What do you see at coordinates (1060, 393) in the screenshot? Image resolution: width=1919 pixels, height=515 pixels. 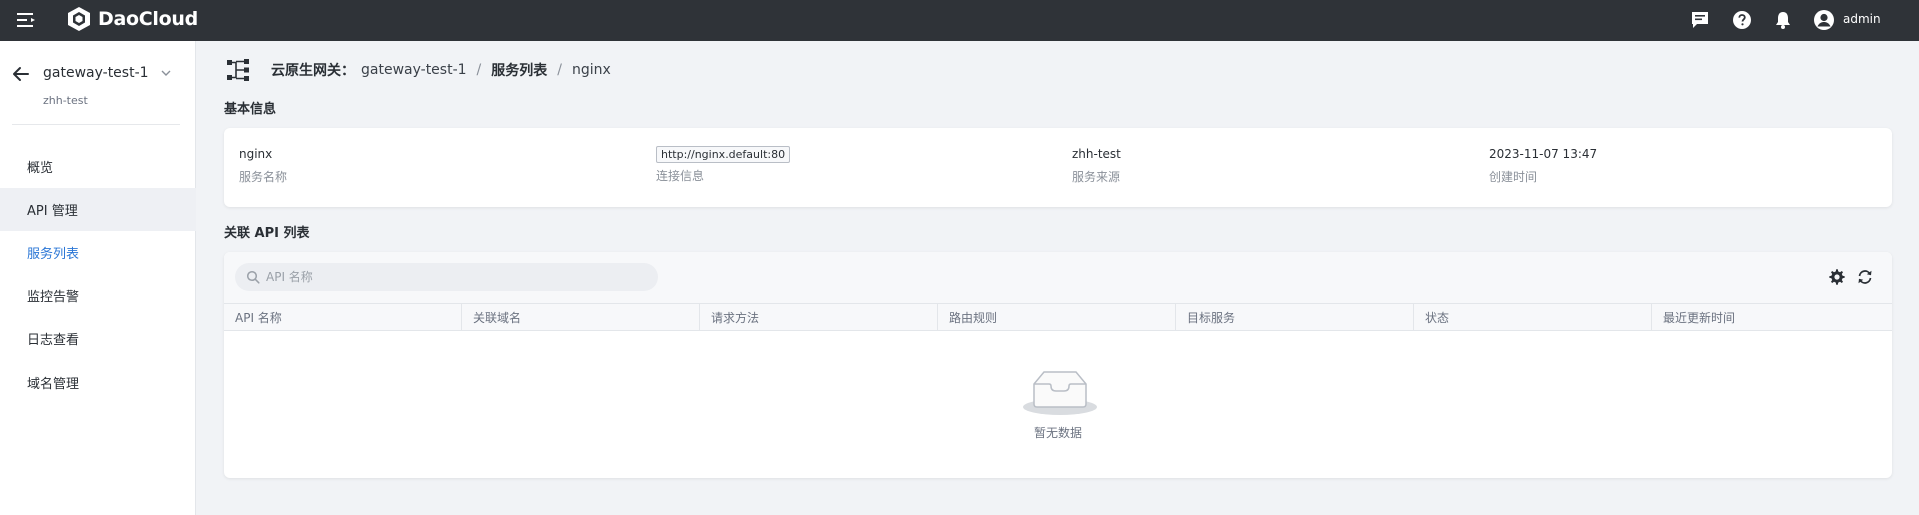 I see `empty-inbox-icon` at bounding box center [1060, 393].